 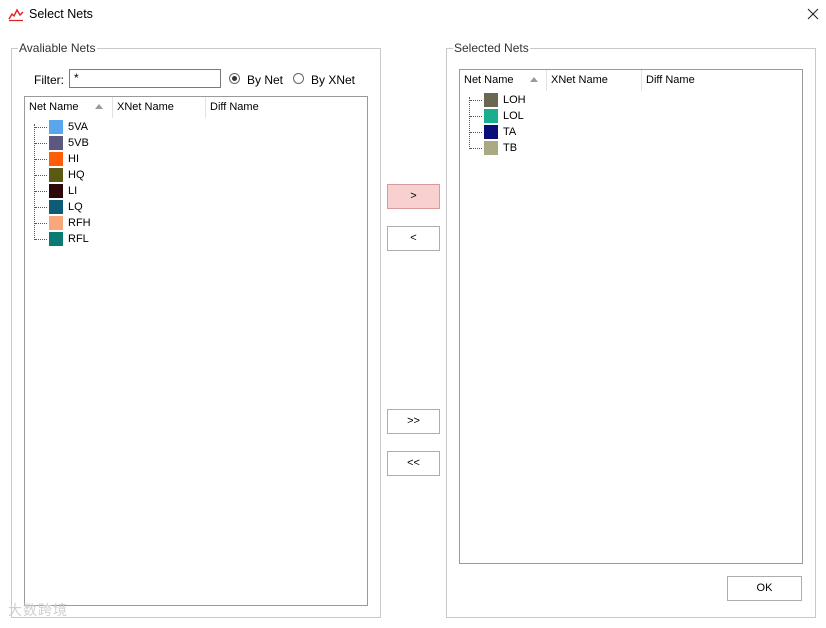 What do you see at coordinates (630, 132) in the screenshot?
I see `tree-item: TA` at bounding box center [630, 132].